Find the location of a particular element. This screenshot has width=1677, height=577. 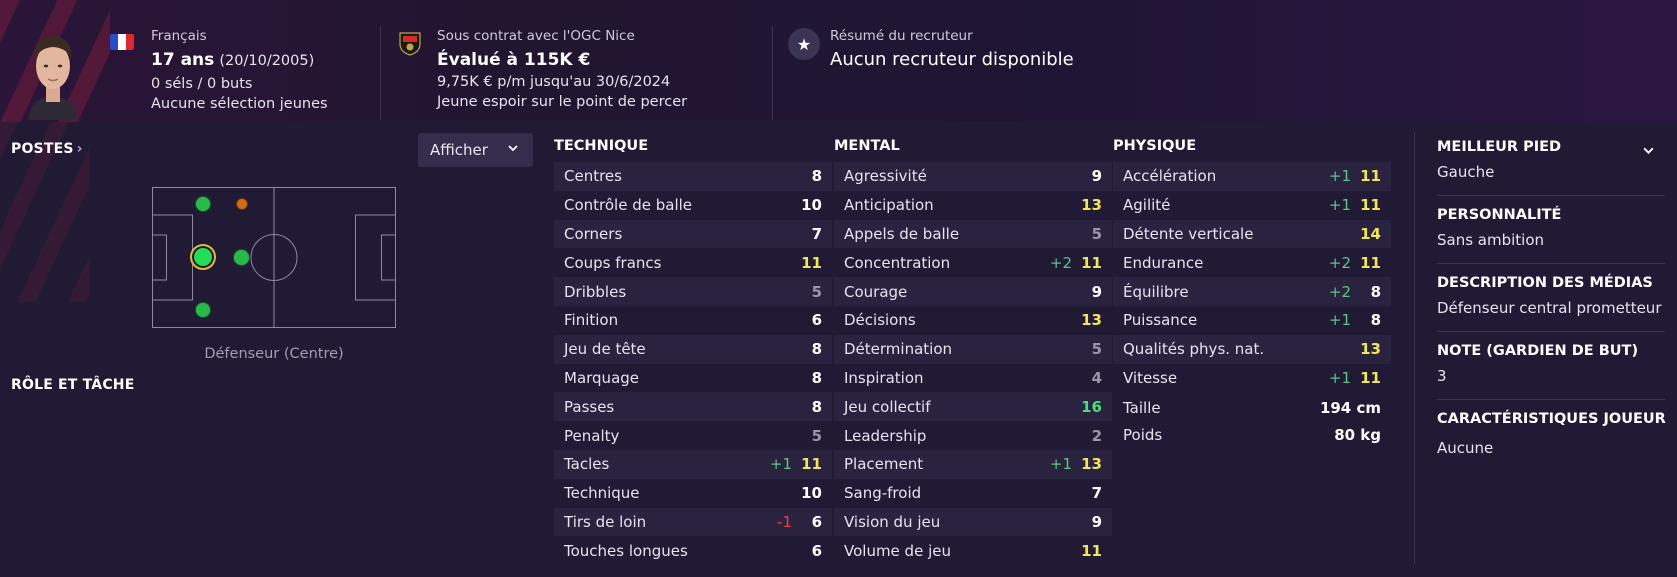

media-description-title: DESCRIPTION DES MÉDIAS is located at coordinates (1545, 283).